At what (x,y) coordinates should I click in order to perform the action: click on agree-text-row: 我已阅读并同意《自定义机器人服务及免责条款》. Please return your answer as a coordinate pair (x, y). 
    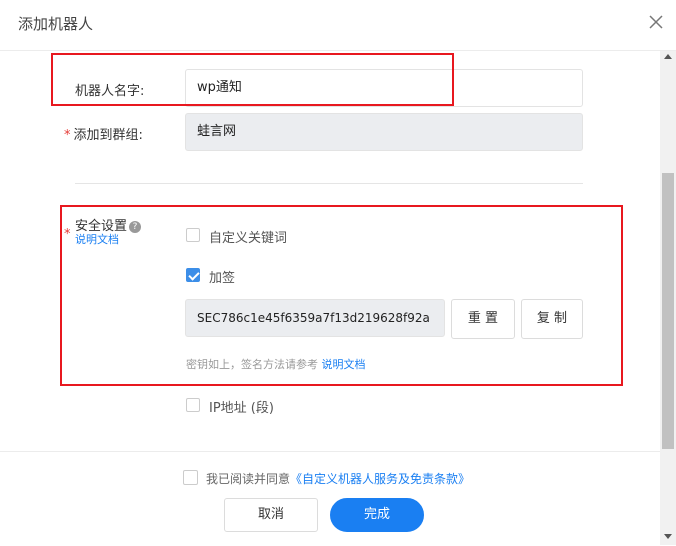
    Looking at the image, I should click on (338, 478).